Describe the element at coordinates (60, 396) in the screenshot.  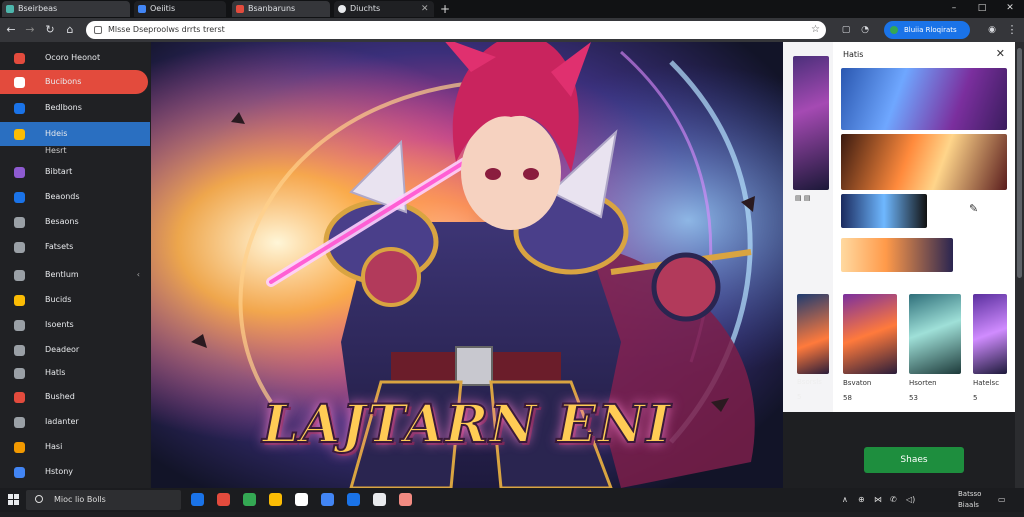
I see `sidebar-item-label: Bushed` at that location.